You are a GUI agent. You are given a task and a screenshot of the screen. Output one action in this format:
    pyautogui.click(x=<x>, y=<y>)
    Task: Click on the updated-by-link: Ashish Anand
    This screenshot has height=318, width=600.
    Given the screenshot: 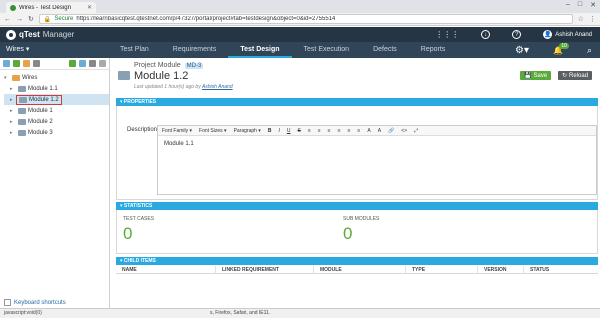 What is the action you would take?
    pyautogui.click(x=217, y=87)
    